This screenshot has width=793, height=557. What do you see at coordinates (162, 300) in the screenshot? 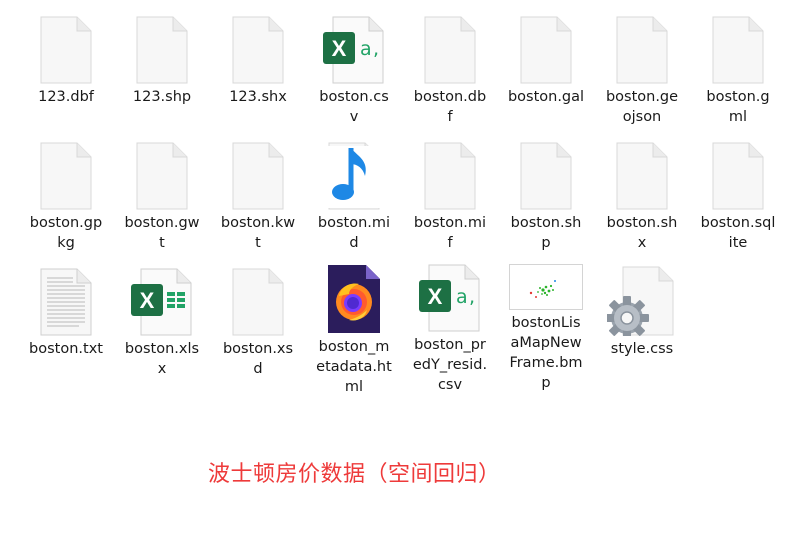
I see `excel-xlsx-icon: X` at bounding box center [162, 300].